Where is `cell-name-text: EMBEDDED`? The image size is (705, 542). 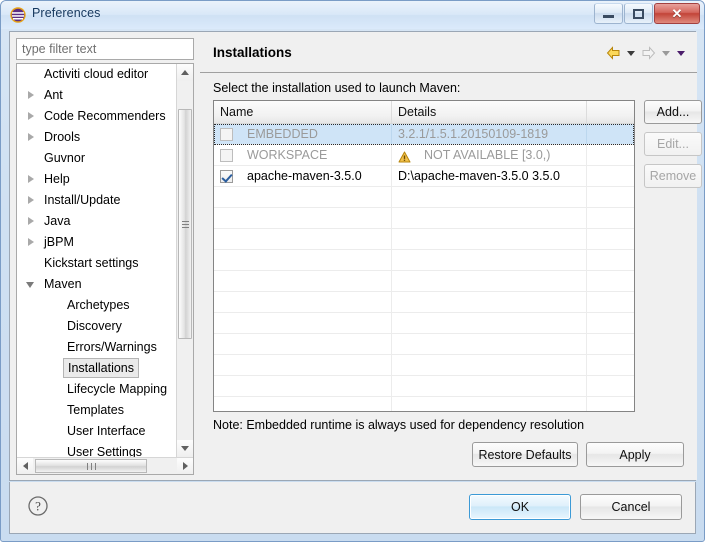
cell-name-text: EMBEDDED is located at coordinates (282, 134).